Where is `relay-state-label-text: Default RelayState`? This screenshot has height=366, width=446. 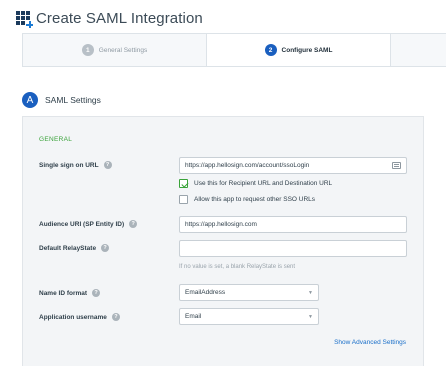
relay-state-label-text: Default RelayState is located at coordinates (68, 248).